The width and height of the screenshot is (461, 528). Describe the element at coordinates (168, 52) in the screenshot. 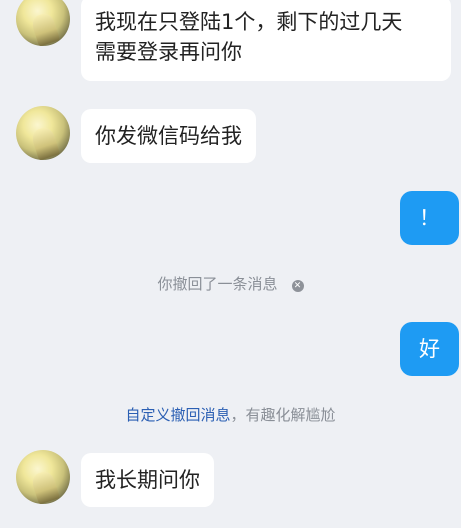

I see `message-text-line: 需要登录再问你` at that location.